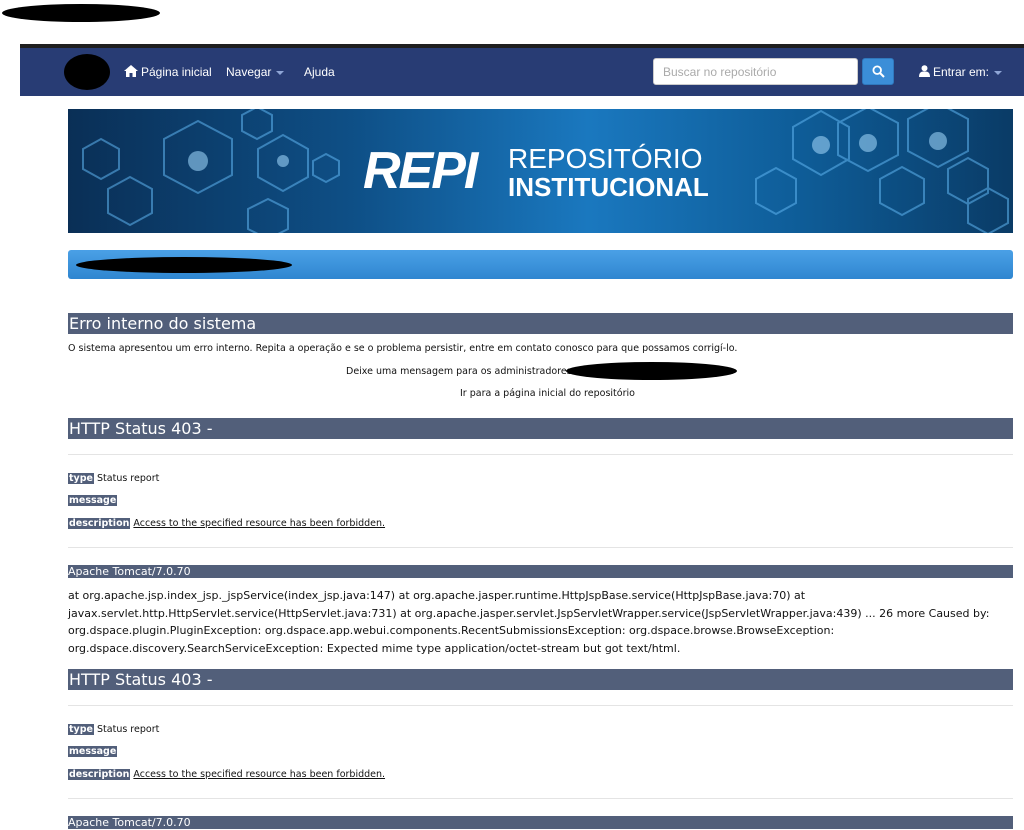  I want to click on nav-browse: Navegar, so click(255, 72).